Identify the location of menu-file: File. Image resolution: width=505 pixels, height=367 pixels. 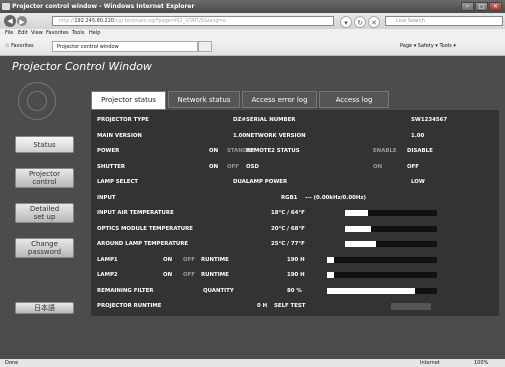
(9, 33).